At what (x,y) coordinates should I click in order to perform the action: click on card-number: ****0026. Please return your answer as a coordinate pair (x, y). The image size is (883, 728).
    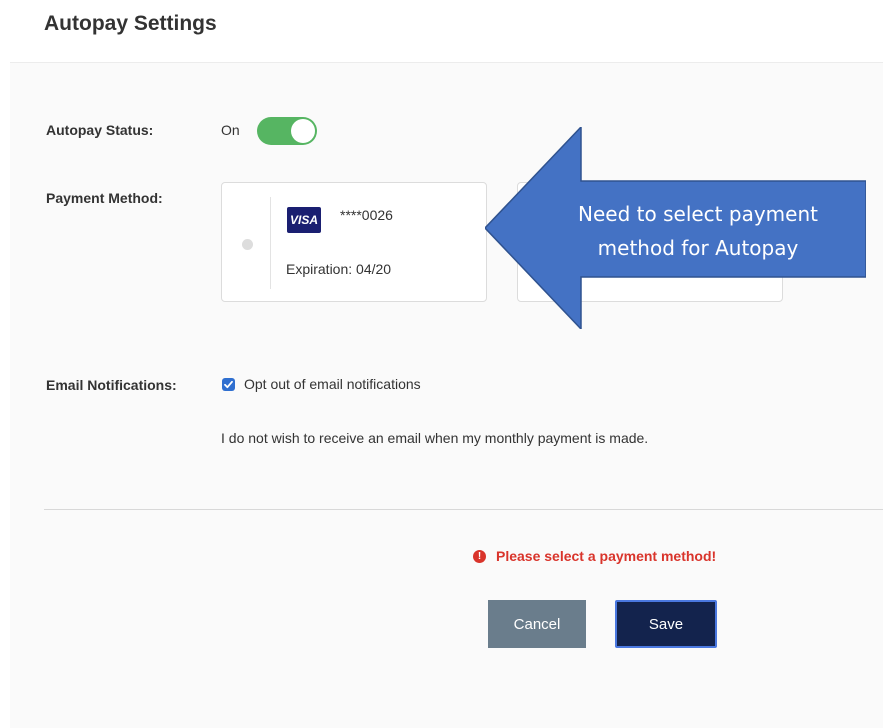
    Looking at the image, I should click on (366, 215).